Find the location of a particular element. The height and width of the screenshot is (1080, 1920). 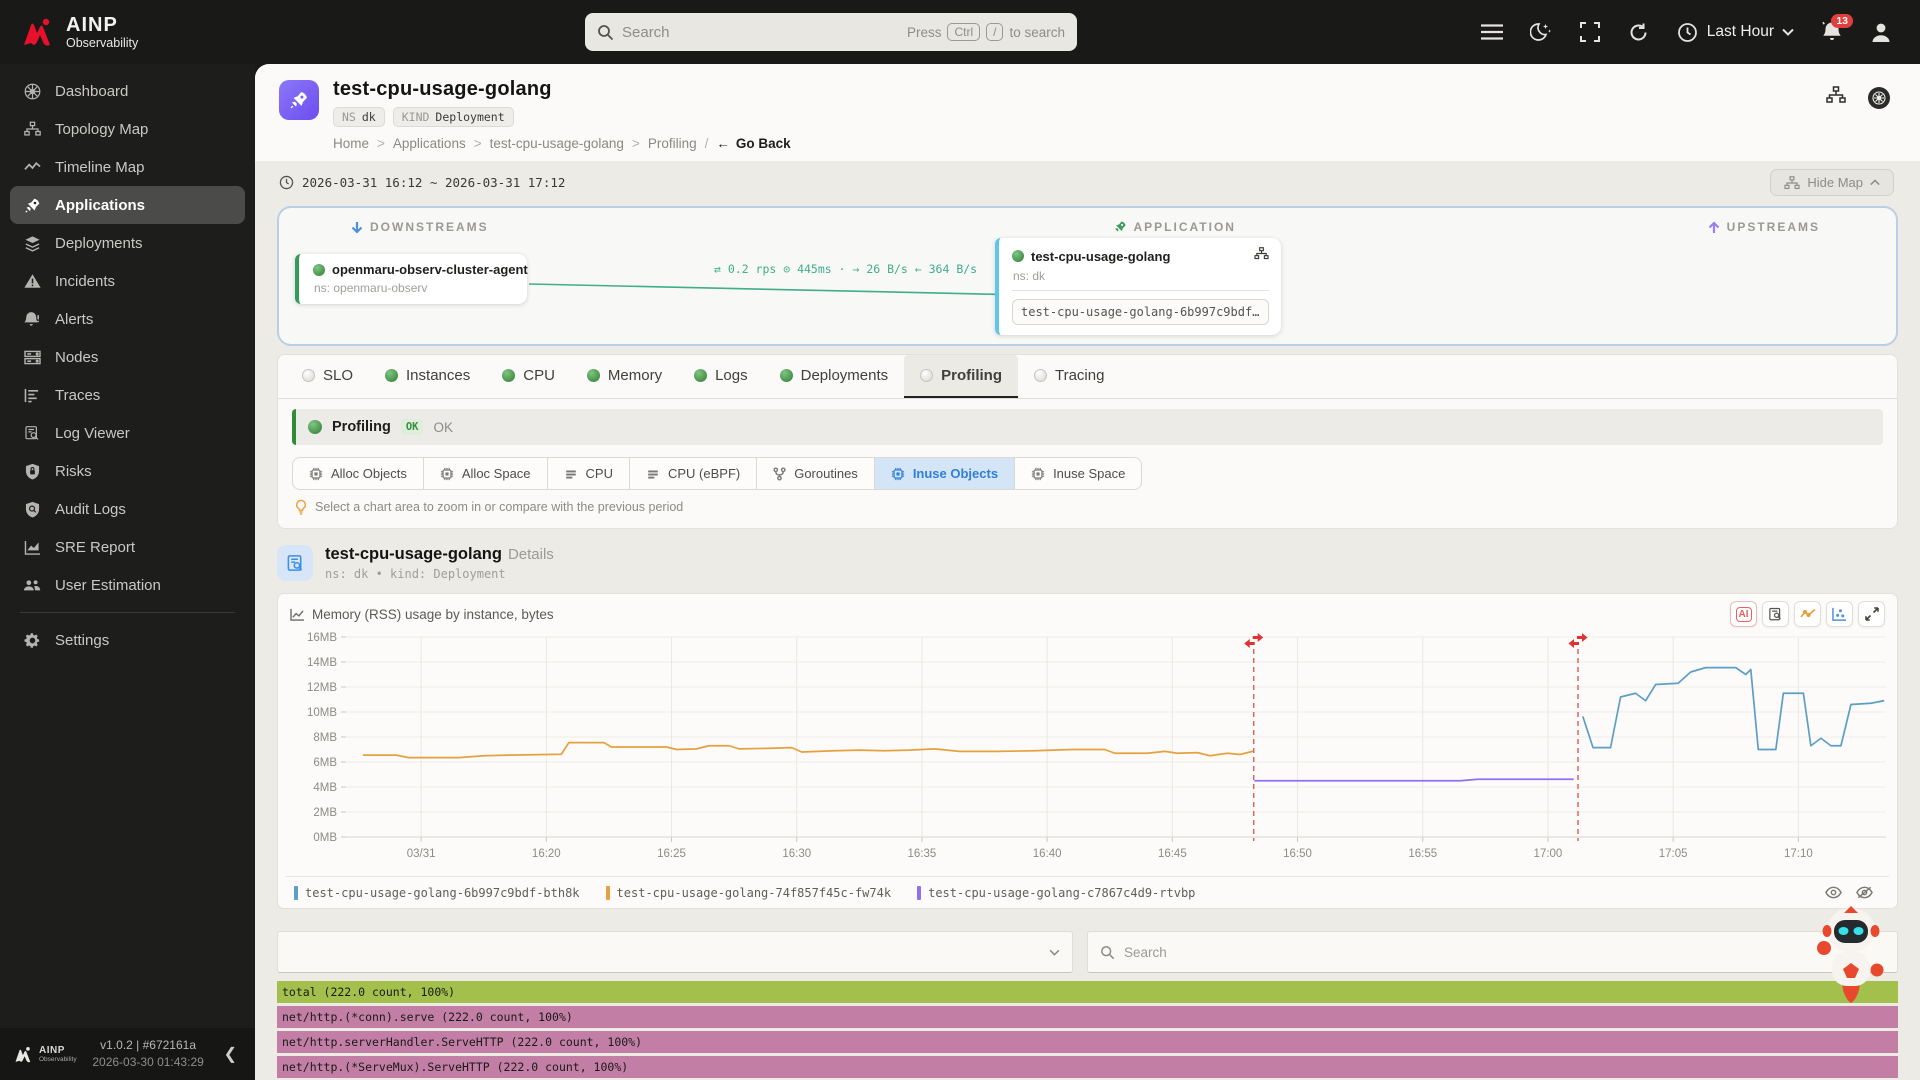

hide-map-label: Hide Map is located at coordinates (1835, 182).